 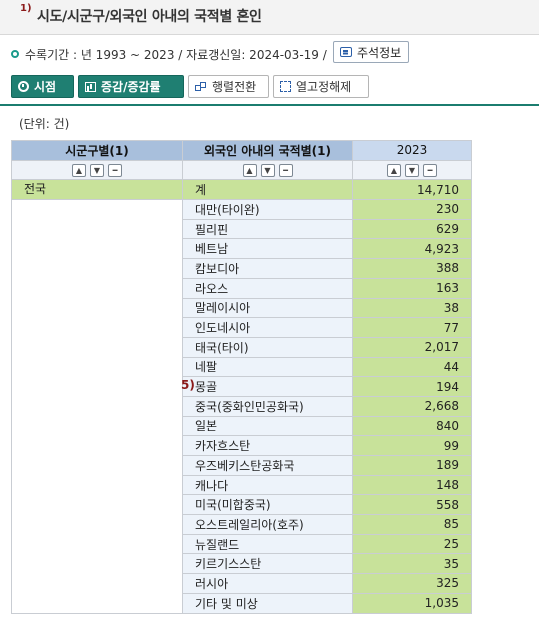 What do you see at coordinates (206, 367) in the screenshot?
I see `nationality-label: 네팔` at bounding box center [206, 367].